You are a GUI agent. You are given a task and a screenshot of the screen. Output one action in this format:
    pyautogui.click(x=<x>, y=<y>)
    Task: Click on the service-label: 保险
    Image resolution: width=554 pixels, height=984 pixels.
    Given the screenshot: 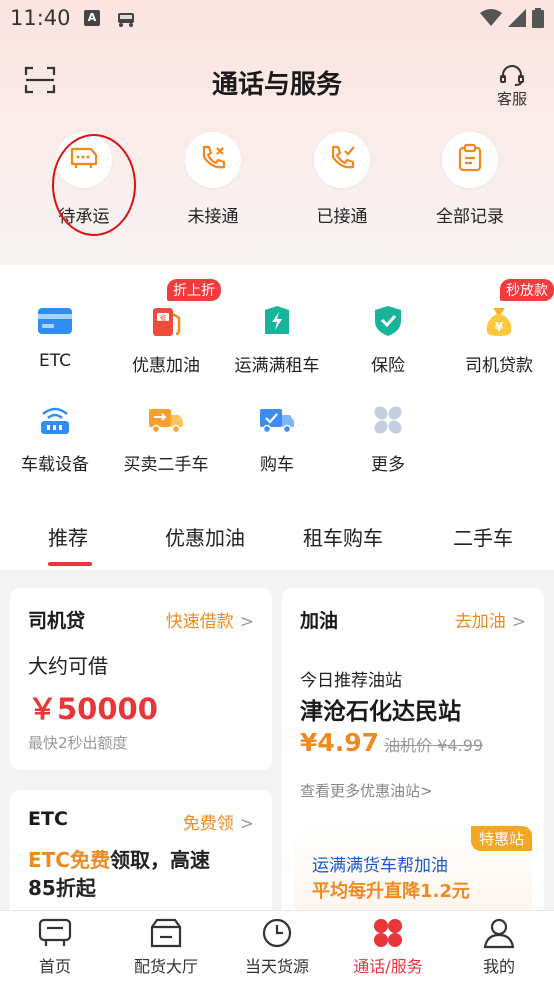 What is the action you would take?
    pyautogui.click(x=388, y=366)
    